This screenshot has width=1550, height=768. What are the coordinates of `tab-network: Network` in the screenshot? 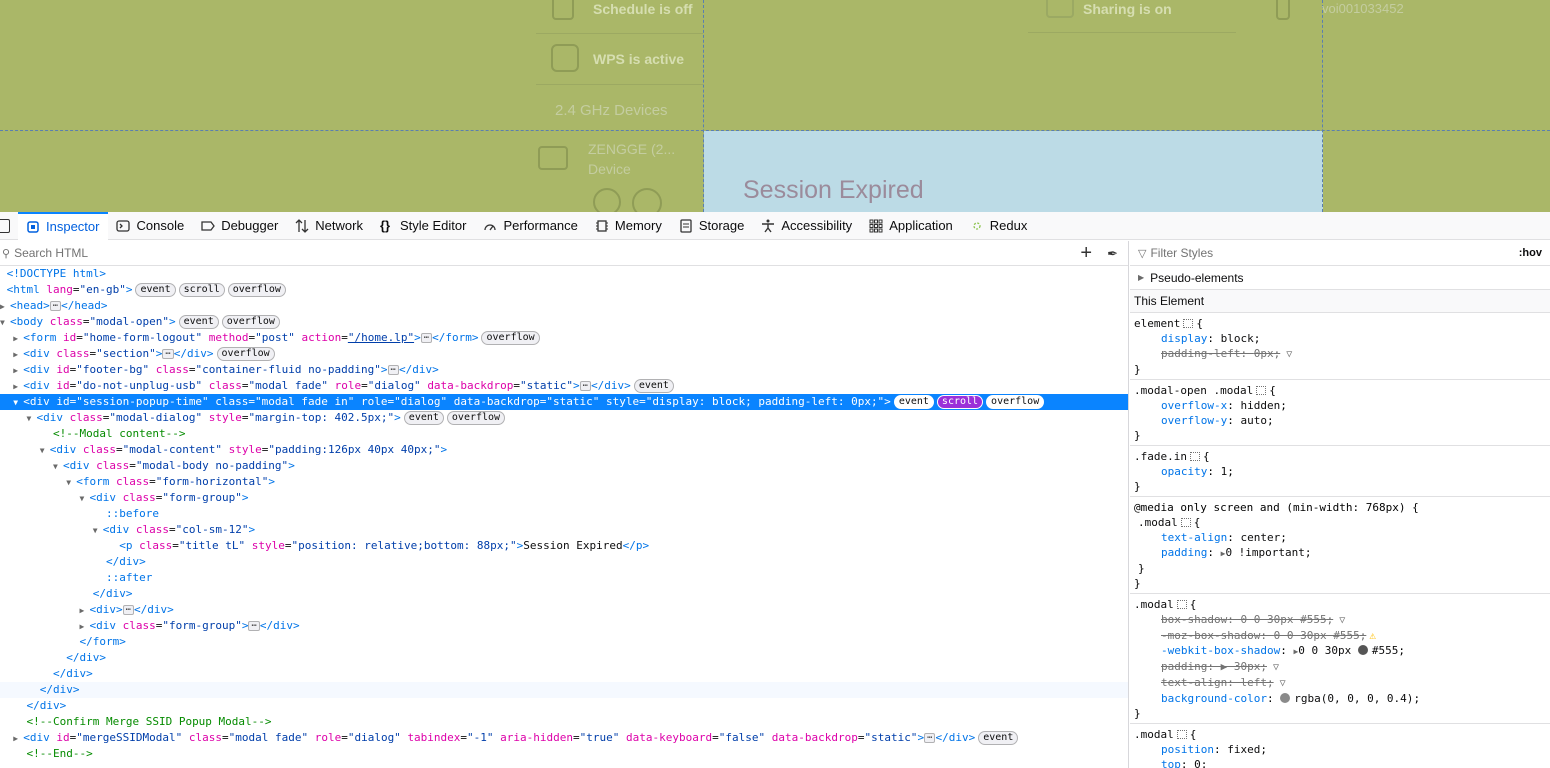 It's located at (329, 226).